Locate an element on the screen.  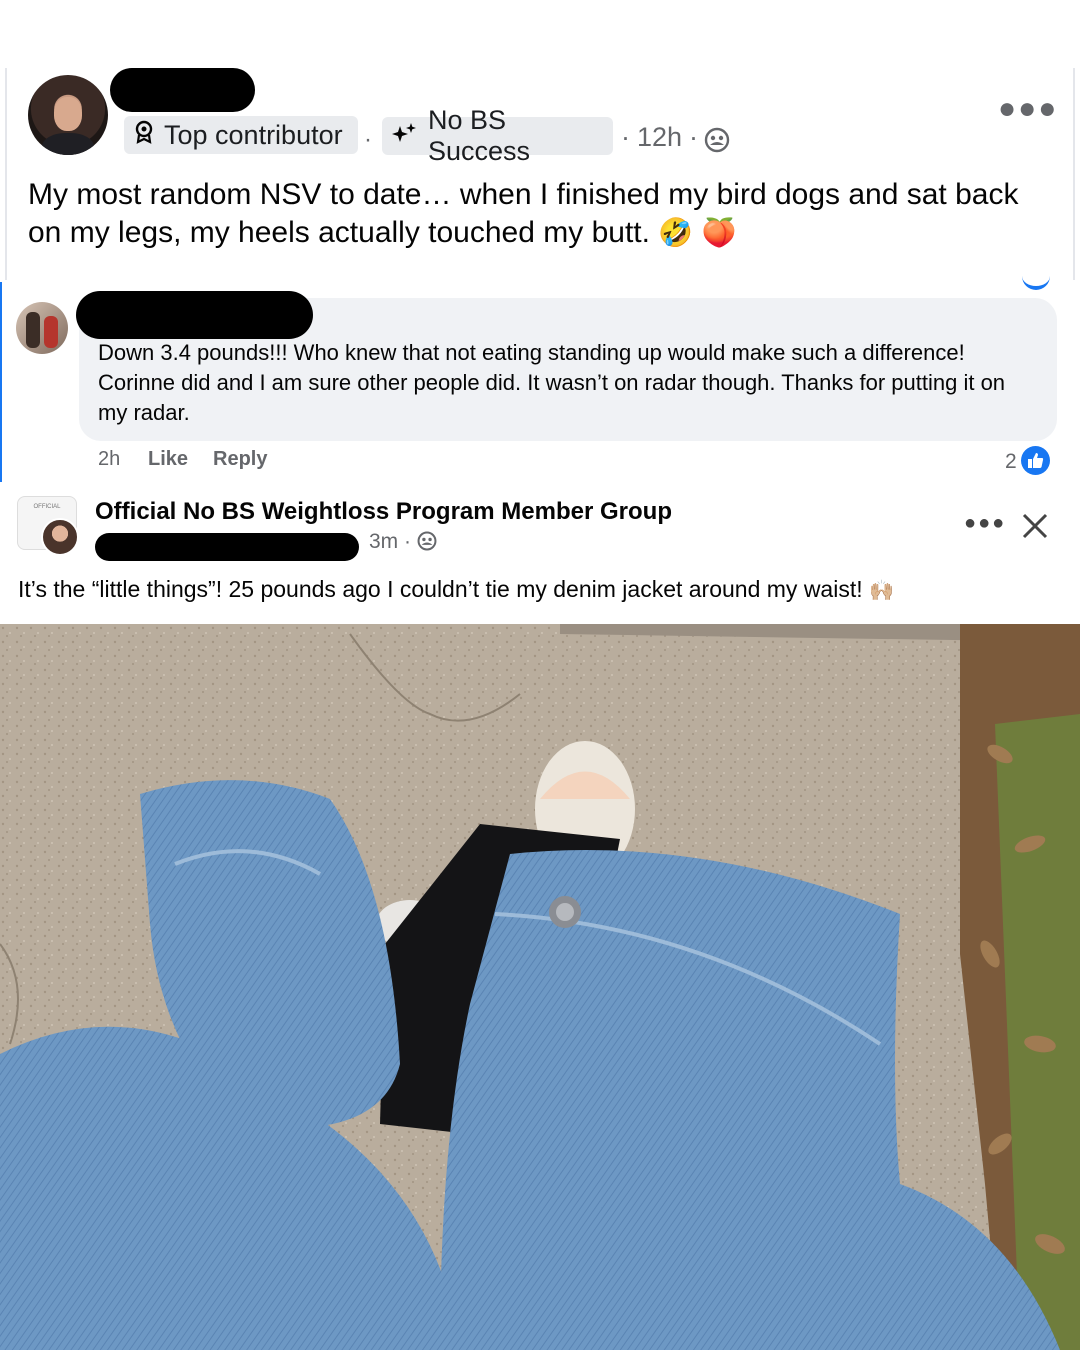
reaction-count: 2 is located at coordinates (1011, 462).